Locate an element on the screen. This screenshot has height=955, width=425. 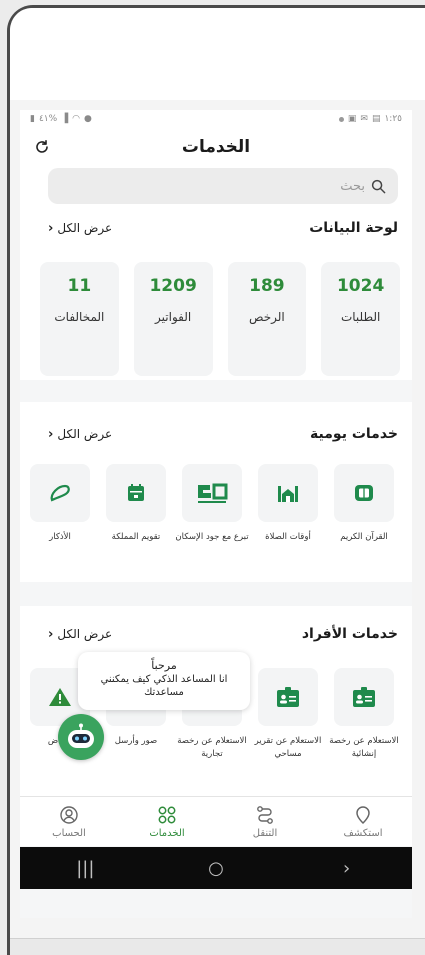
nav-services: الخدمات is located at coordinates (167, 822).